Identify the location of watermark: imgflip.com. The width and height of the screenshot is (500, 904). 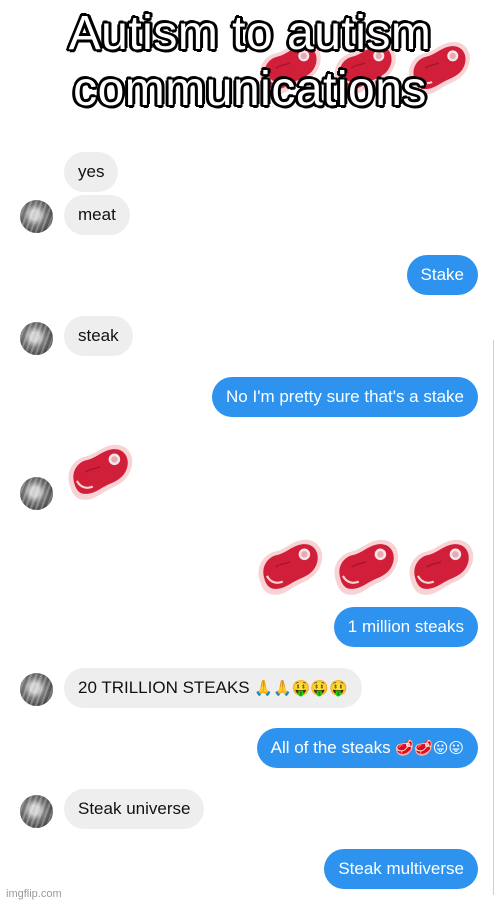
(34, 894).